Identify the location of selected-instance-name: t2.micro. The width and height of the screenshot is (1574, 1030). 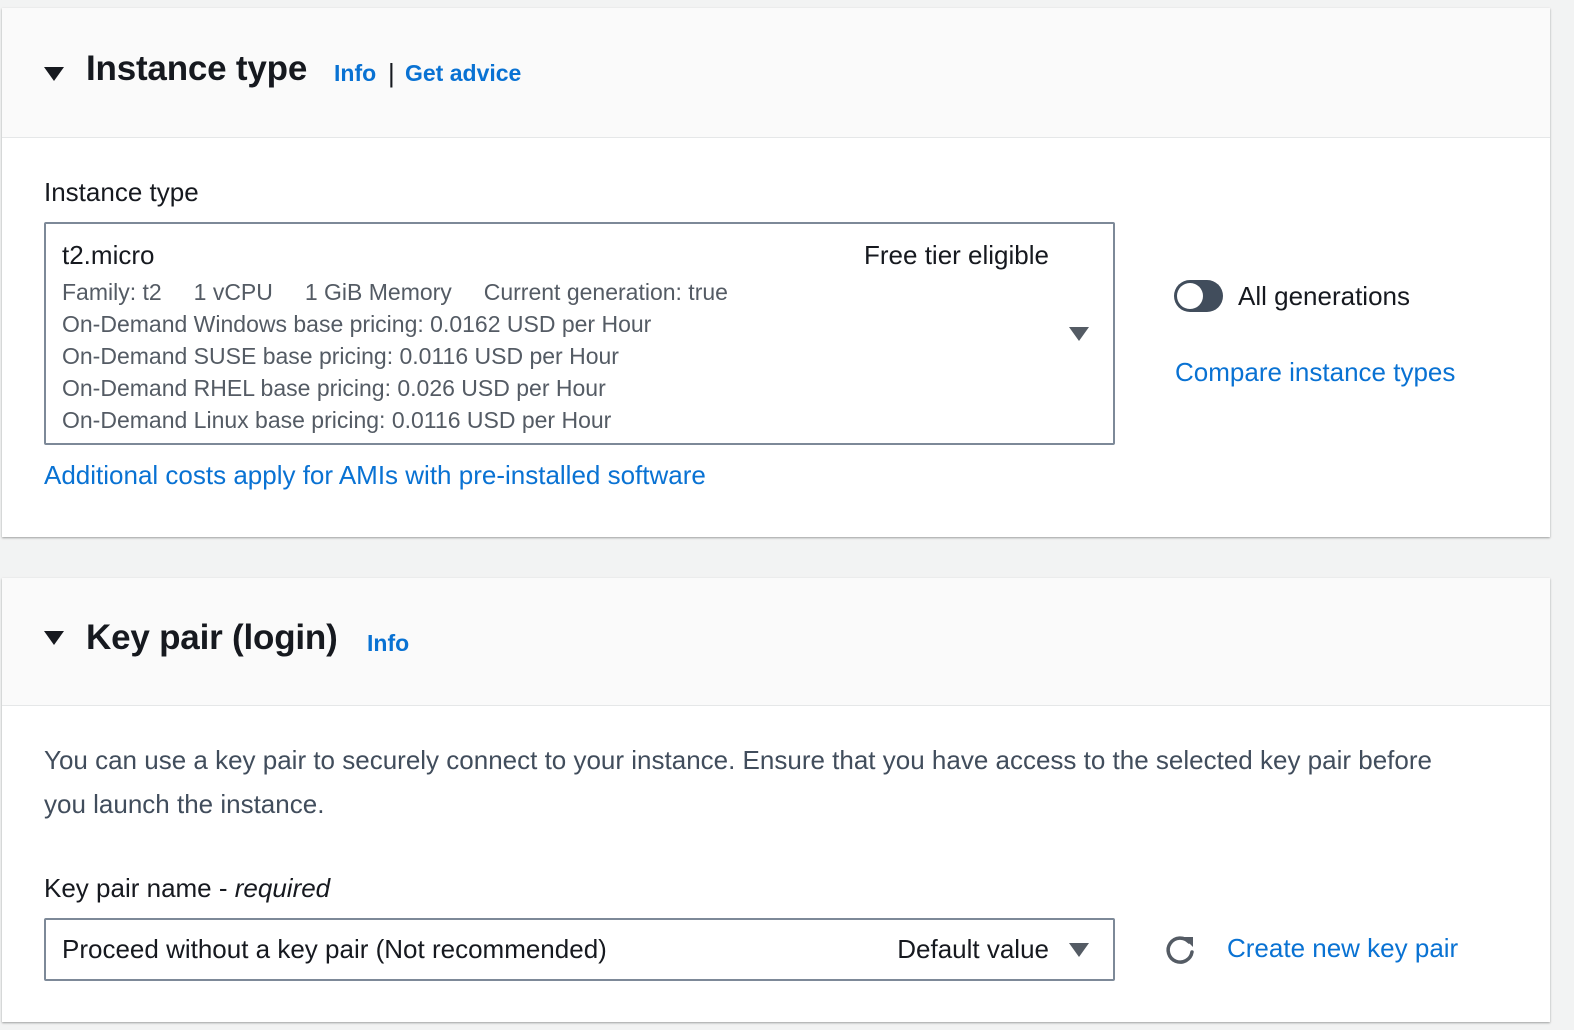
(108, 255).